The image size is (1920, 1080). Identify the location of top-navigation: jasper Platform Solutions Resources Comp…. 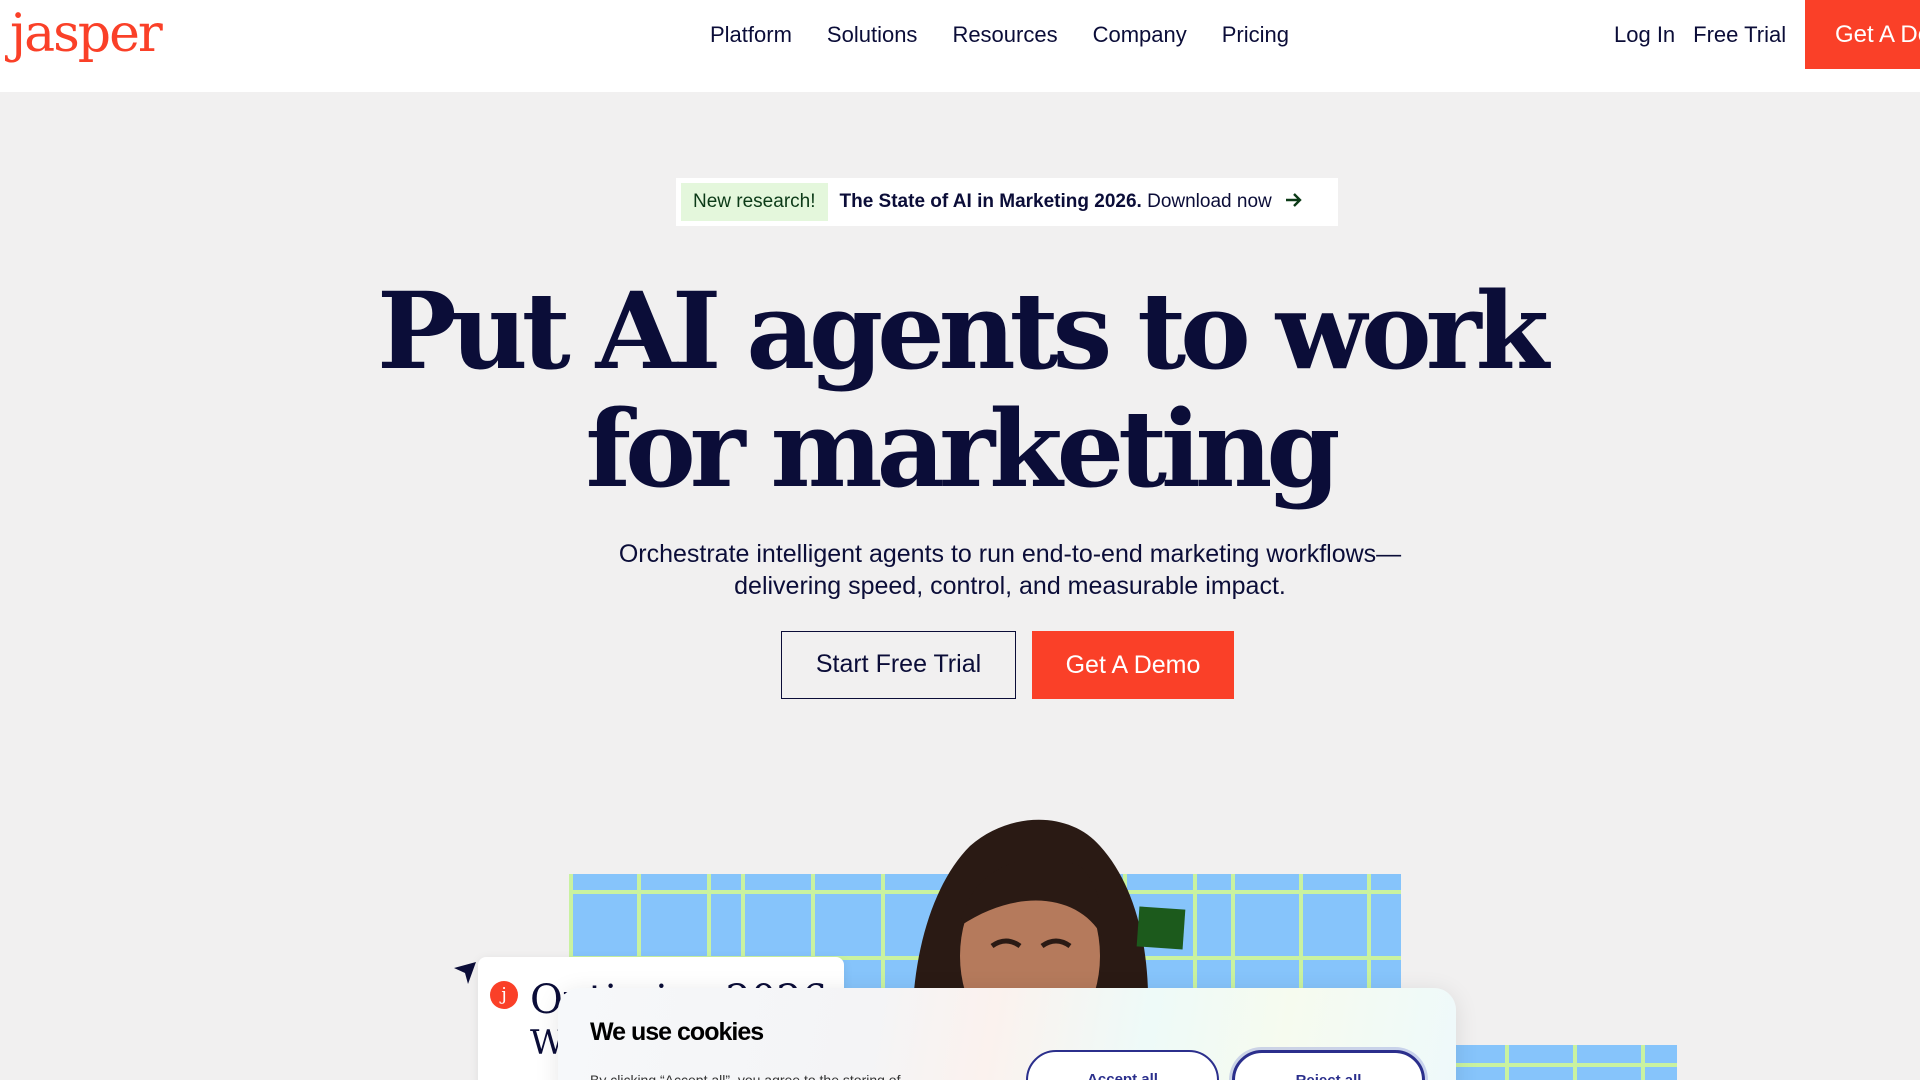
(960, 46).